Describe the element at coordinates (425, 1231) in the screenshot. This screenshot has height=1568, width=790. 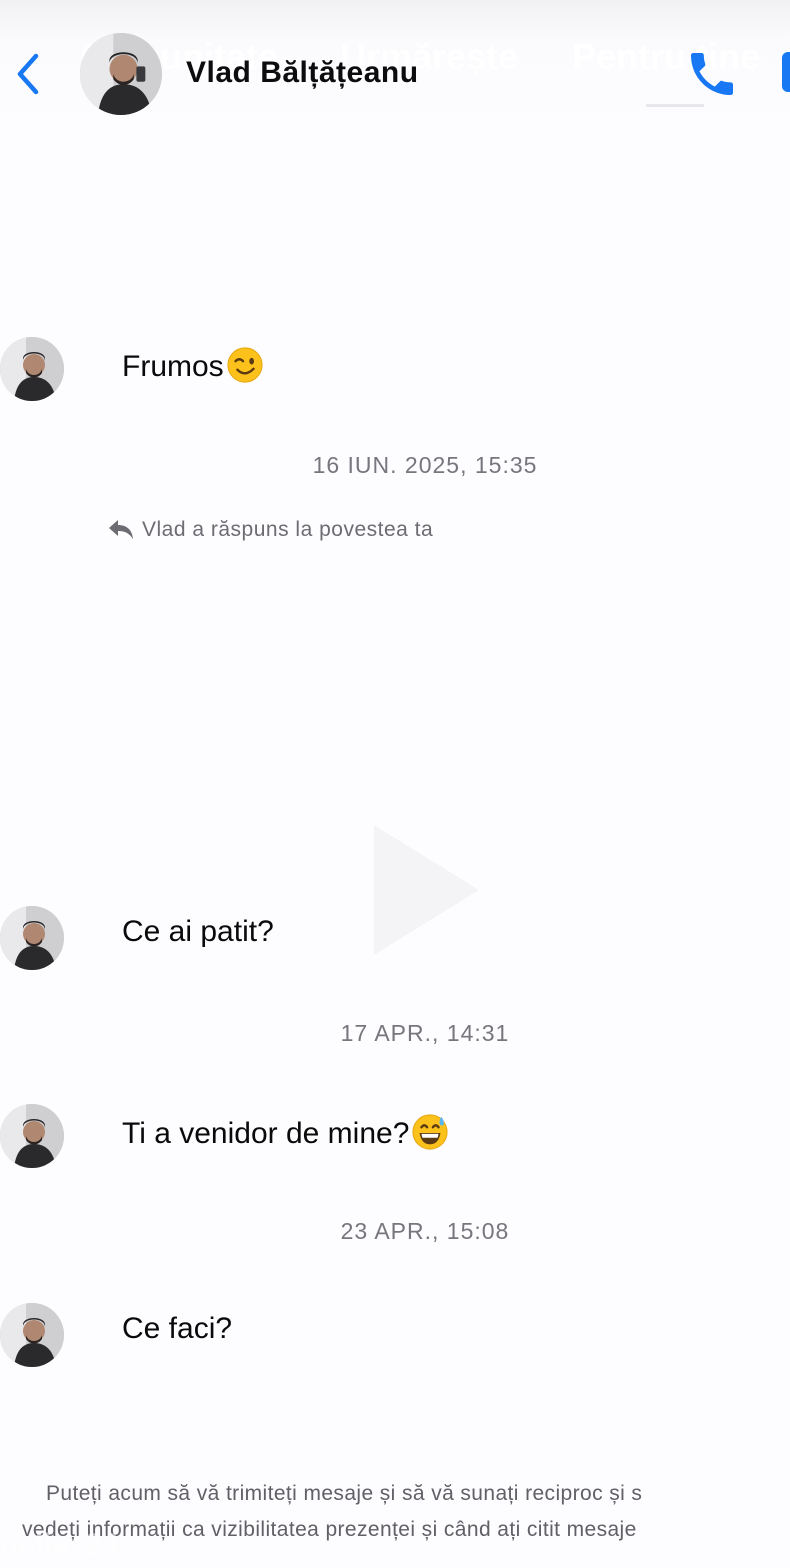
I see `timestamp: 23 APR., 15:08` at that location.